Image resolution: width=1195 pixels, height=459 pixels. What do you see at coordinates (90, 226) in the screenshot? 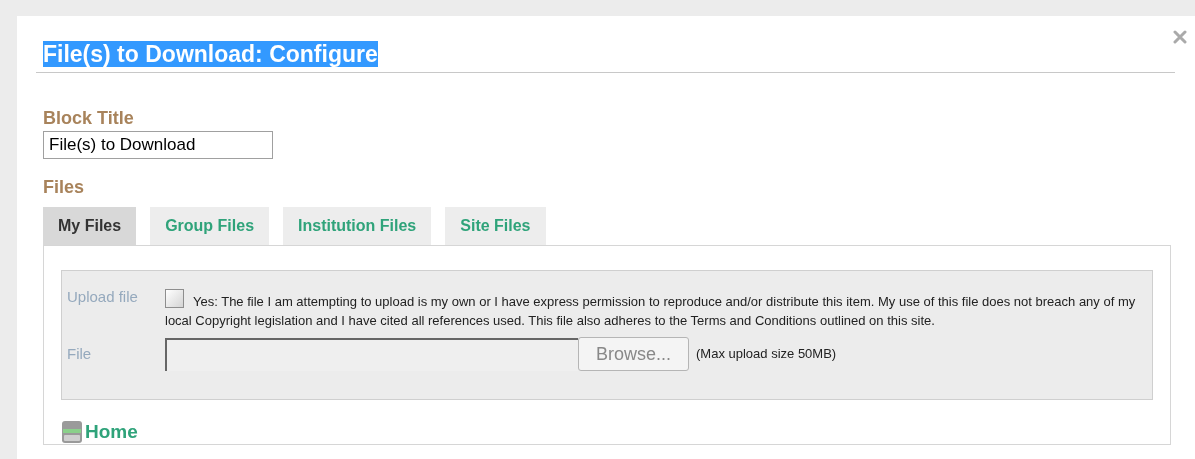
I see `tab: My Files` at bounding box center [90, 226].